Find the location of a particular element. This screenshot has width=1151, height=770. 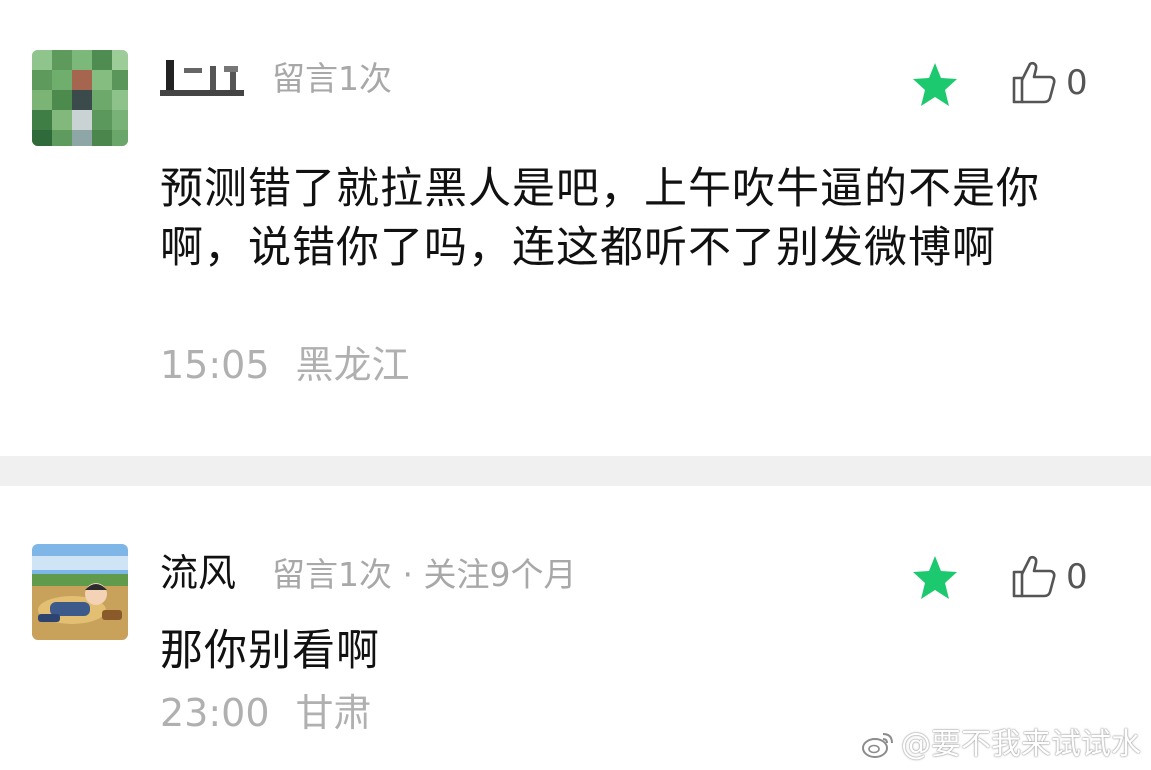

comment-footer: 23:00 甘肃 is located at coordinates (266, 713).